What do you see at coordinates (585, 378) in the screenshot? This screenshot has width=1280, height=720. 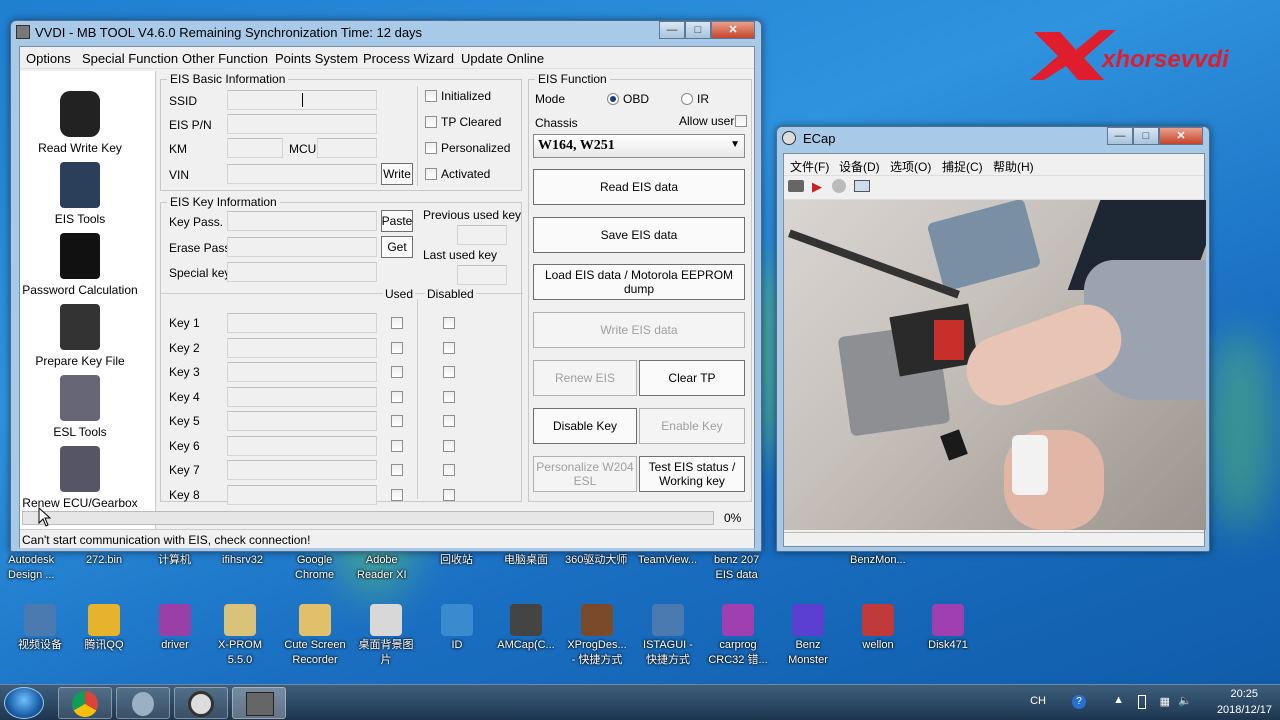 I see `renew-eis-button: Renew EIS` at bounding box center [585, 378].